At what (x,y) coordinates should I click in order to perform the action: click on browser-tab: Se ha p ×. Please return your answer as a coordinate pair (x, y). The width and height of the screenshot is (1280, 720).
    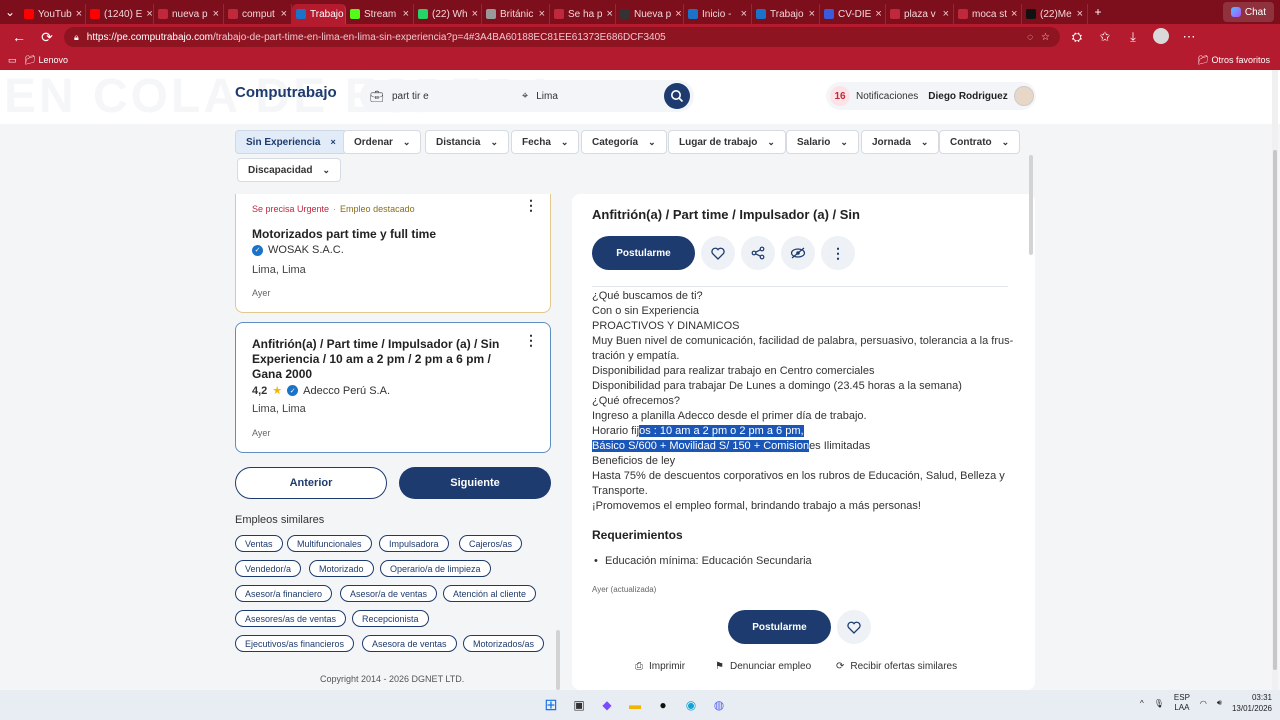
    Looking at the image, I should click on (583, 14).